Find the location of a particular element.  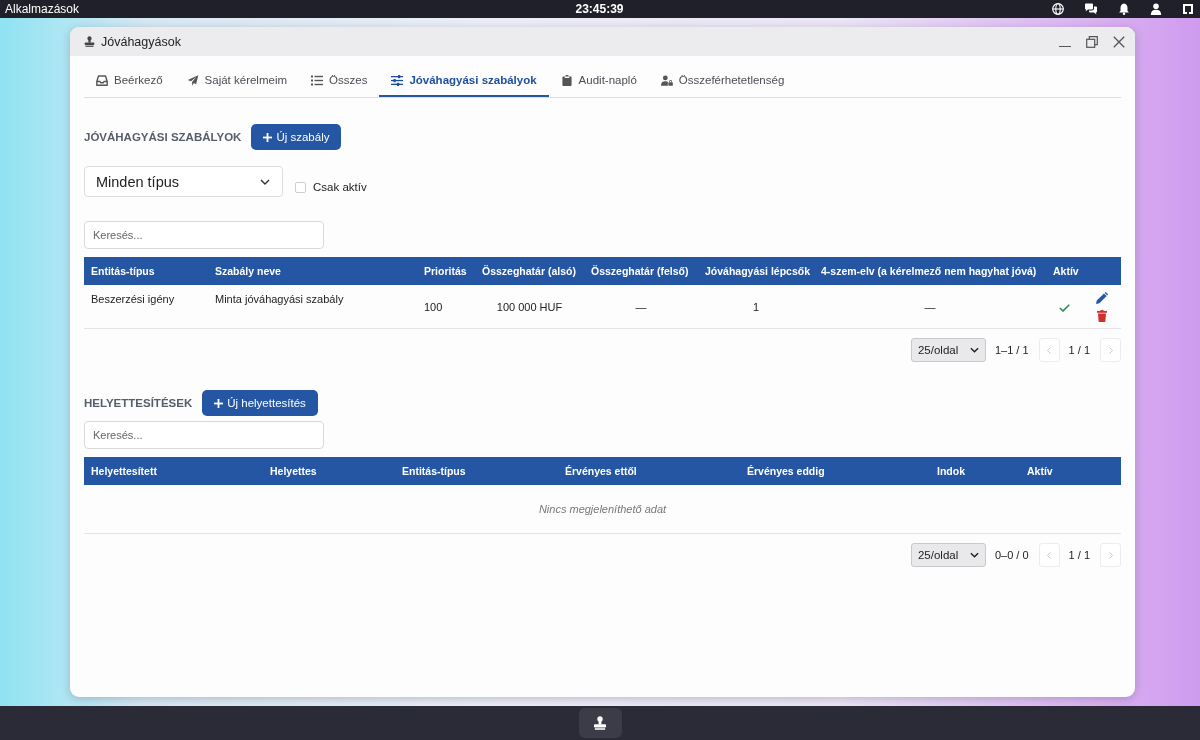

checkbox-label: Csak aktív is located at coordinates (340, 187).